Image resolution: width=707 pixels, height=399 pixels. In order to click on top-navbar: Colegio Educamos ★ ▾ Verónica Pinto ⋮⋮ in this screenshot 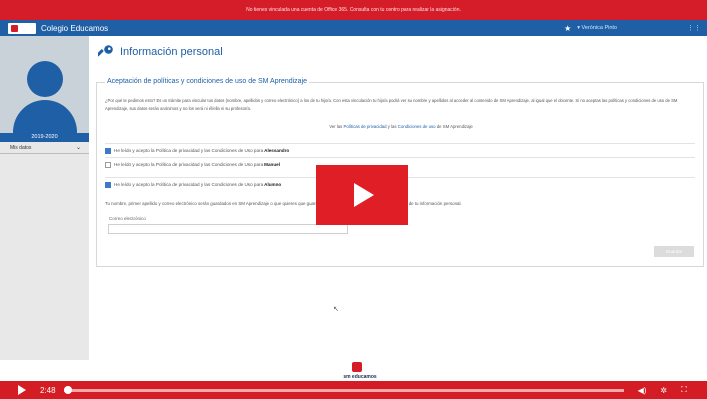, I will do `click(353, 28)`.